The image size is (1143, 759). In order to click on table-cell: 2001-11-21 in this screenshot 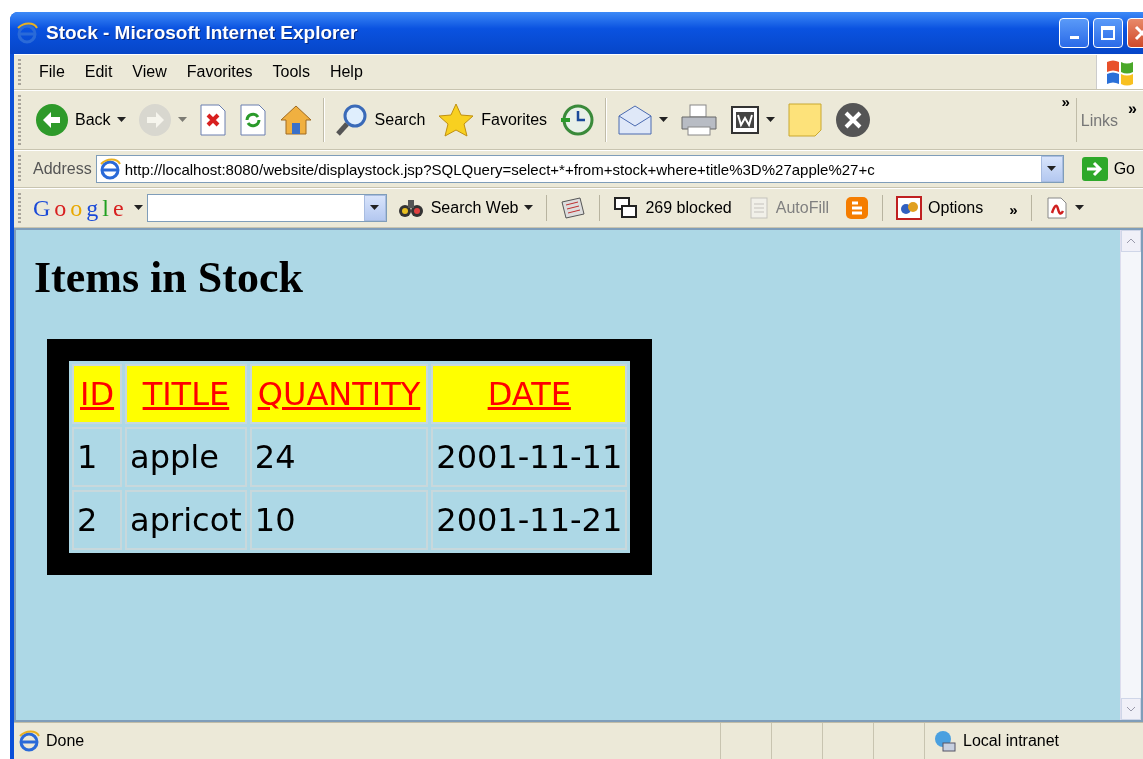, I will do `click(529, 520)`.